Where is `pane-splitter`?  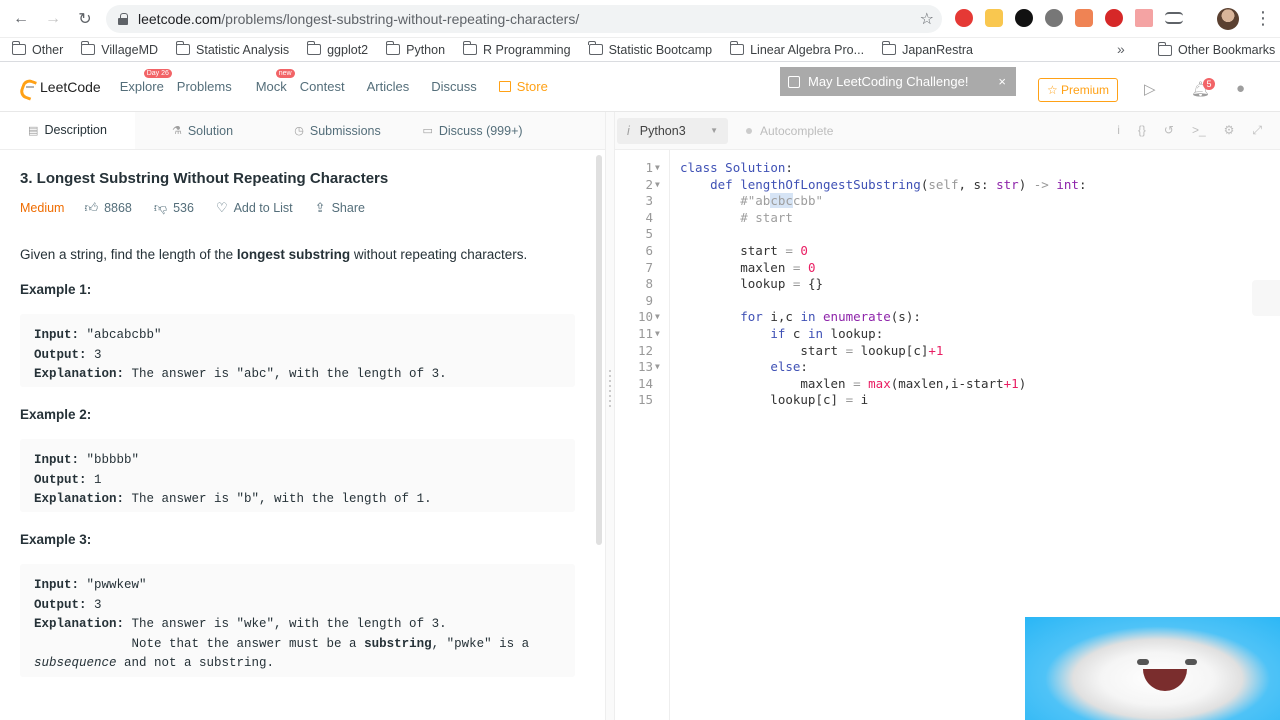 pane-splitter is located at coordinates (610, 416).